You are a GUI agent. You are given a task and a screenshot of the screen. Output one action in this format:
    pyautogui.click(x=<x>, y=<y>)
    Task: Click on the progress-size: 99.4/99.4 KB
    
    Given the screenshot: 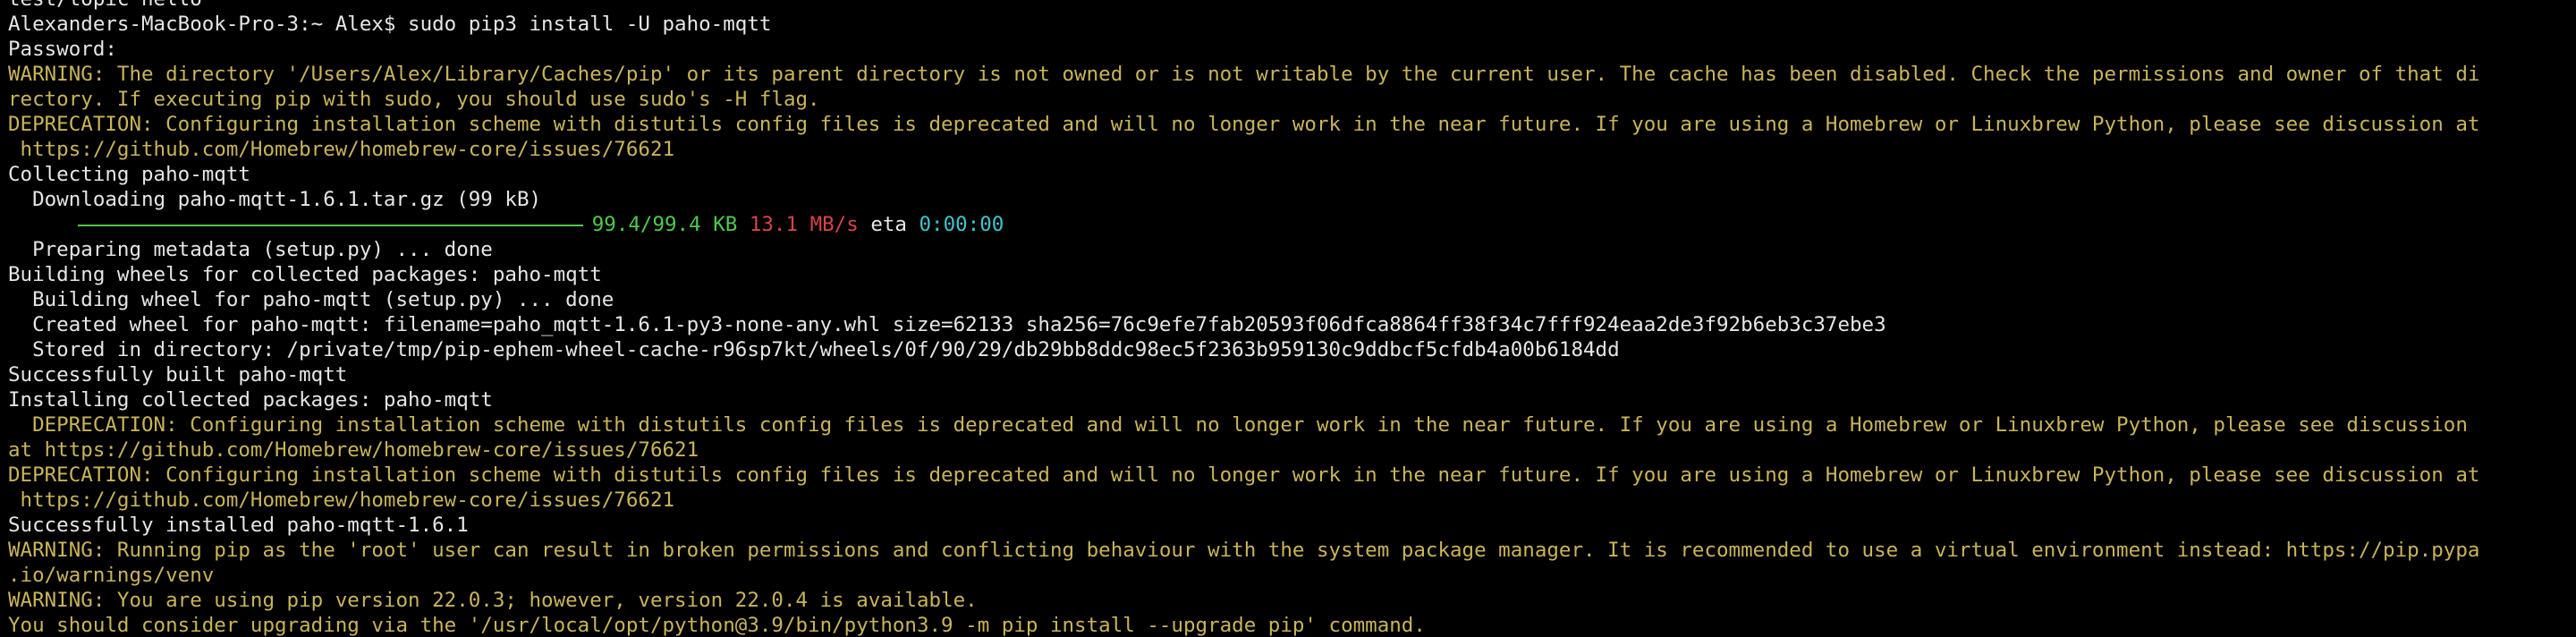 What is the action you would take?
    pyautogui.click(x=664, y=224)
    